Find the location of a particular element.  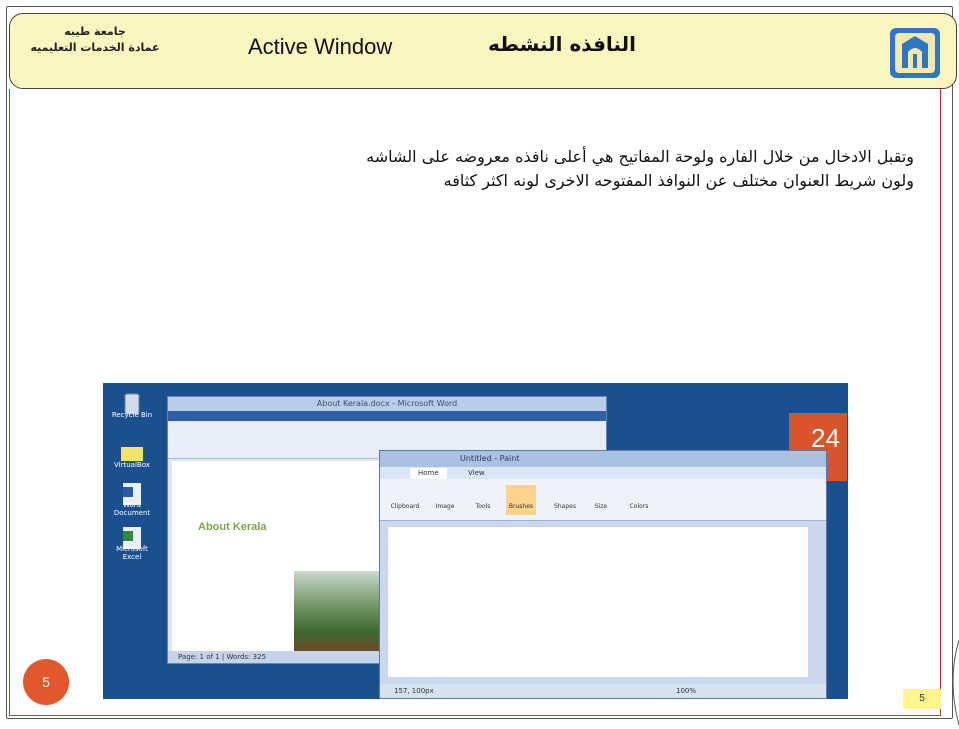

university-label: جامعة طيبه عمادة الخدمات التعليميه is located at coordinates (95, 40).